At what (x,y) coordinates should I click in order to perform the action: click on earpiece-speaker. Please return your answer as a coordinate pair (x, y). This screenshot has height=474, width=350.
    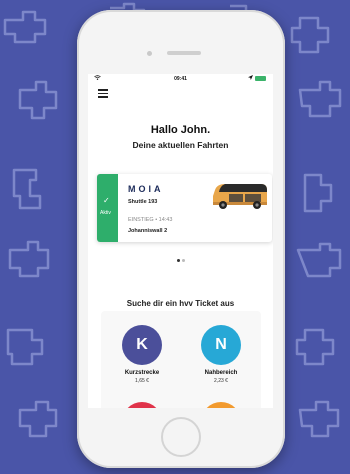
    Looking at the image, I should click on (184, 53).